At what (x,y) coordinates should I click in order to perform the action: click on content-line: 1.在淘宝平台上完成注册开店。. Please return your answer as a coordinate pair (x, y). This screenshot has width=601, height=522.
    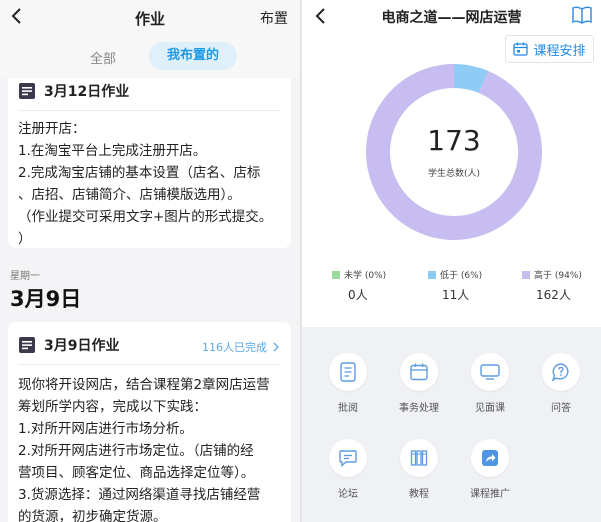
    Looking at the image, I should click on (112, 151).